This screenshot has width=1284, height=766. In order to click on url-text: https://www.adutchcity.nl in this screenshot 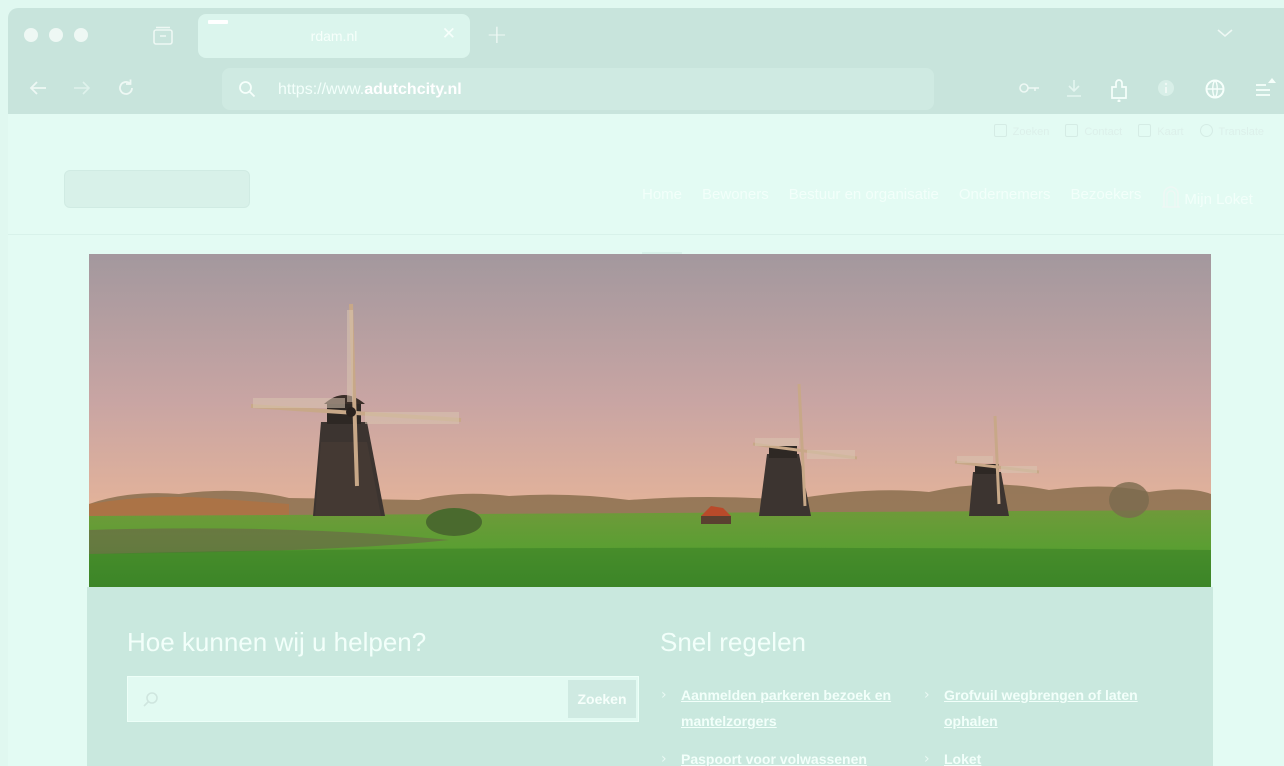, I will do `click(370, 90)`.